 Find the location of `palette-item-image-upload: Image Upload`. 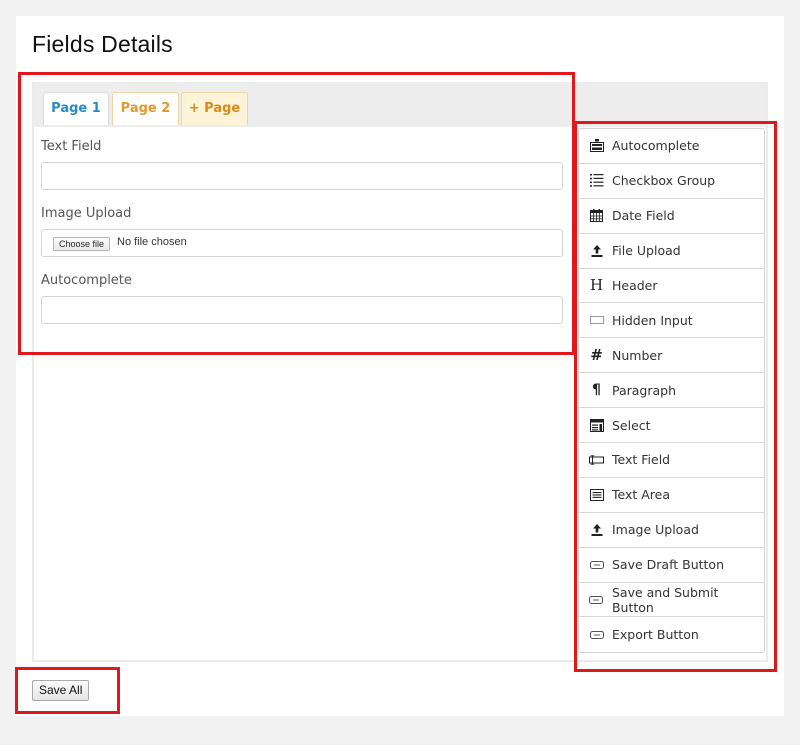

palette-item-image-upload: Image Upload is located at coordinates (671, 530).